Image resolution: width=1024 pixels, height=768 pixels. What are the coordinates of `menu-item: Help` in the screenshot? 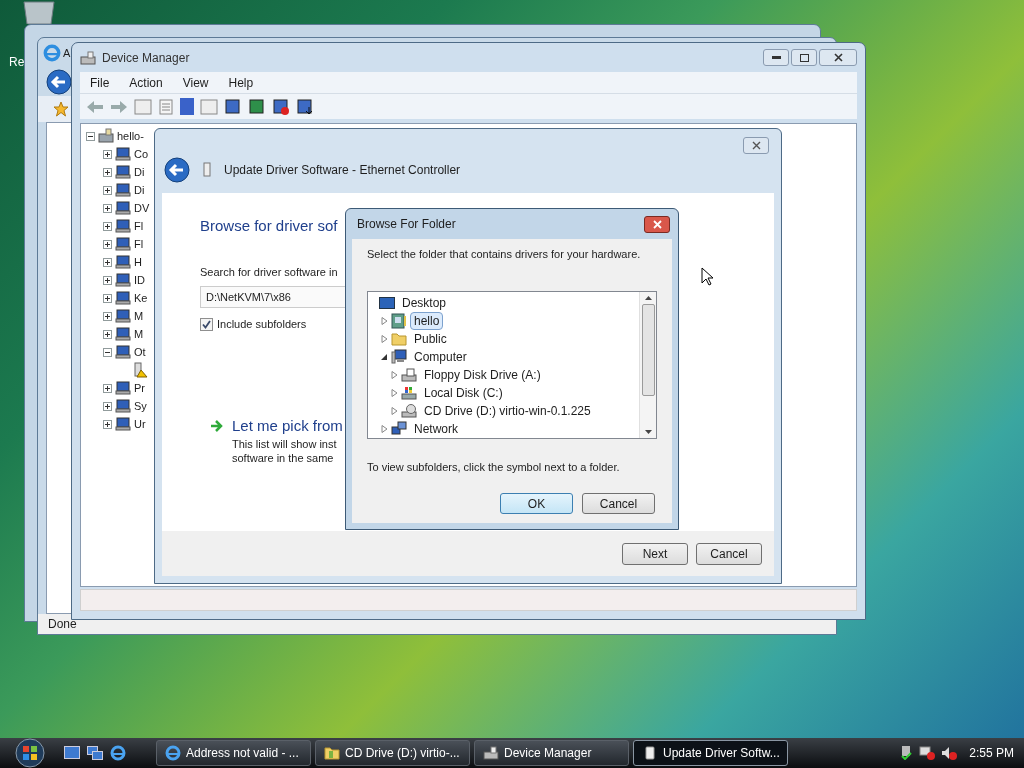 It's located at (241, 82).